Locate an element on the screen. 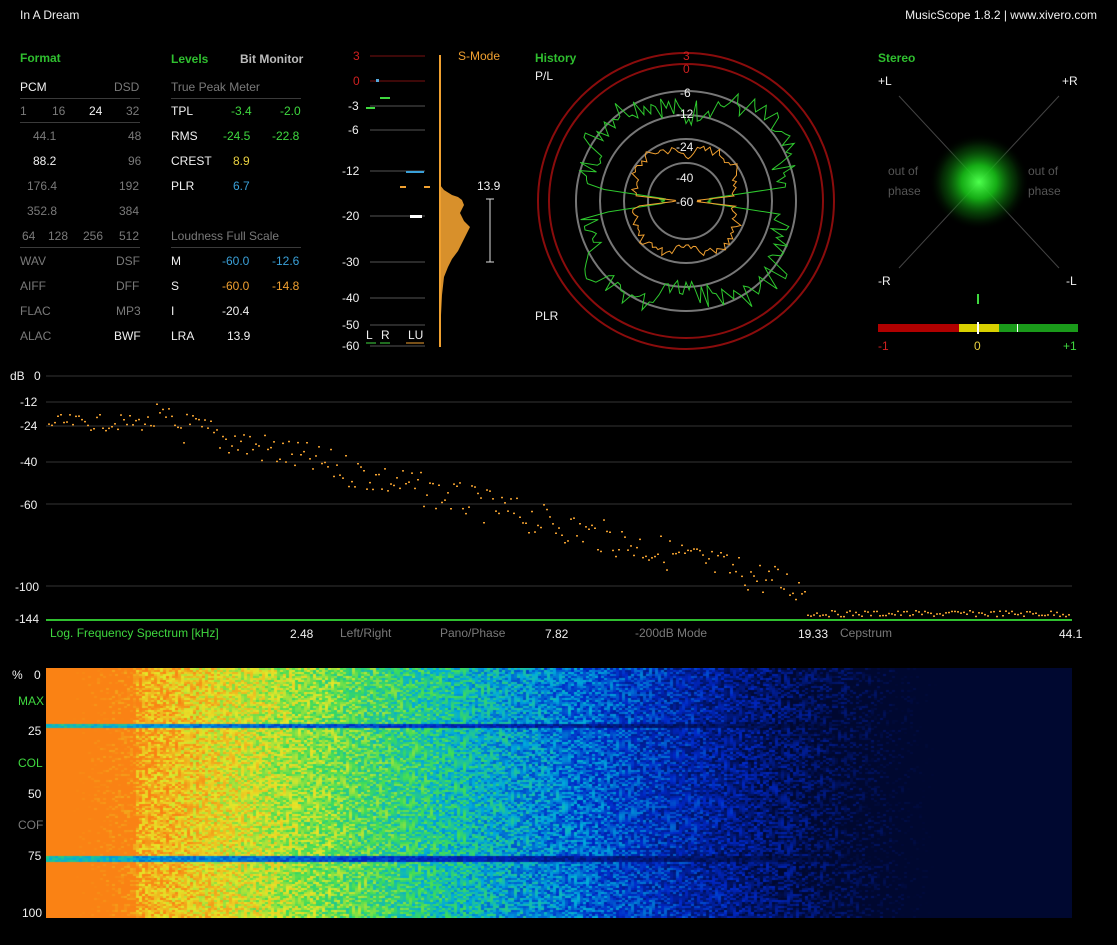 The width and height of the screenshot is (1117, 945). ring-m40: -40 is located at coordinates (685, 178).